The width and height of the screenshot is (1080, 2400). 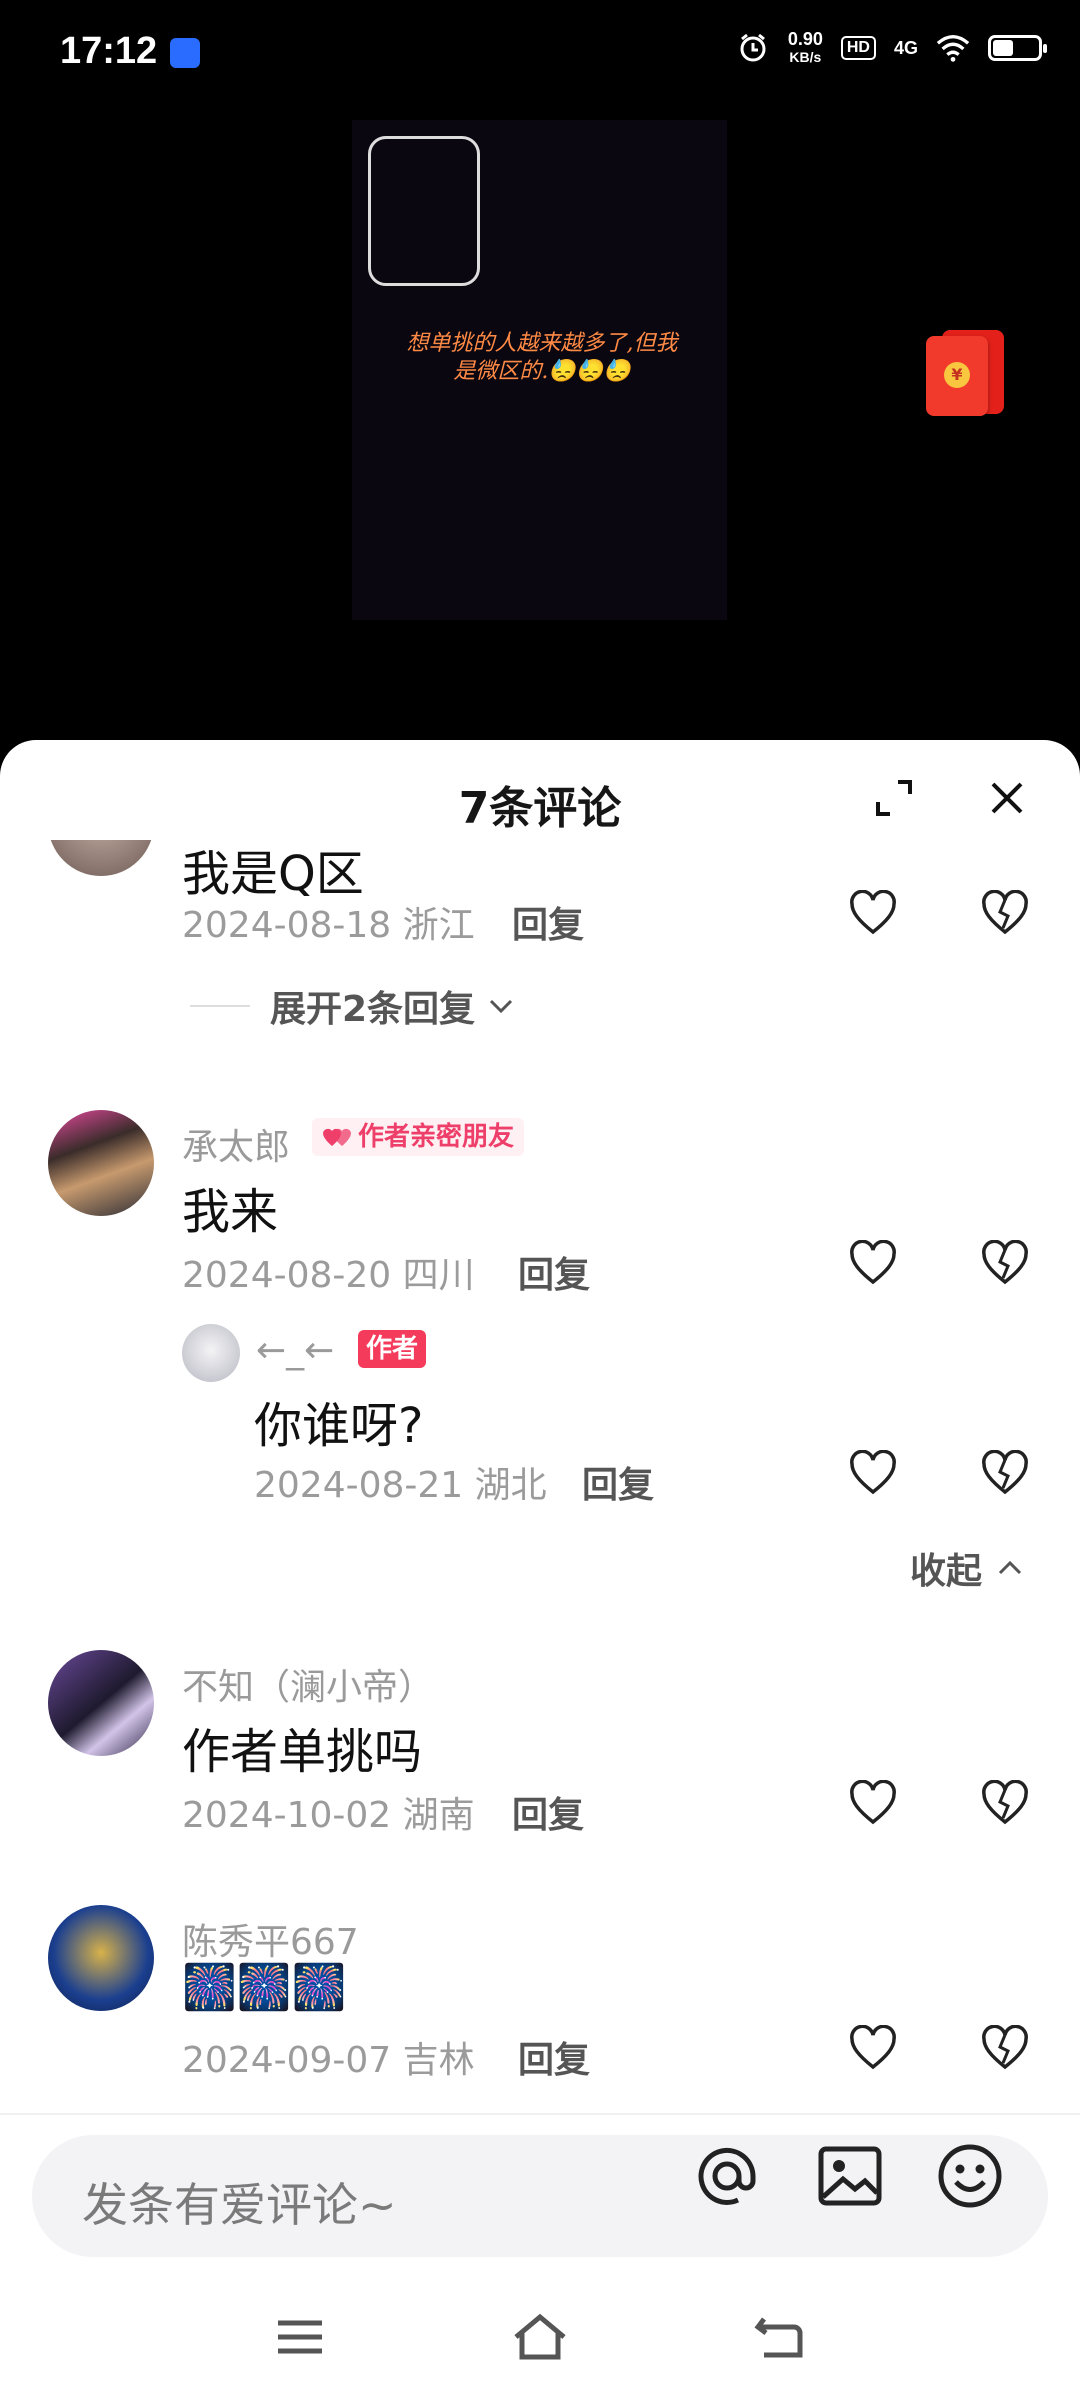 What do you see at coordinates (337, 1137) in the screenshot?
I see `double-heart-icon` at bounding box center [337, 1137].